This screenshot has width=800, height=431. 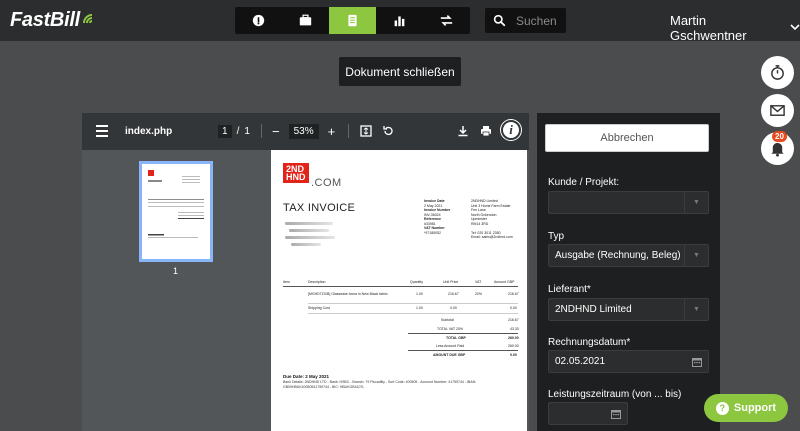 I want to click on search-input, so click(x=541, y=20).